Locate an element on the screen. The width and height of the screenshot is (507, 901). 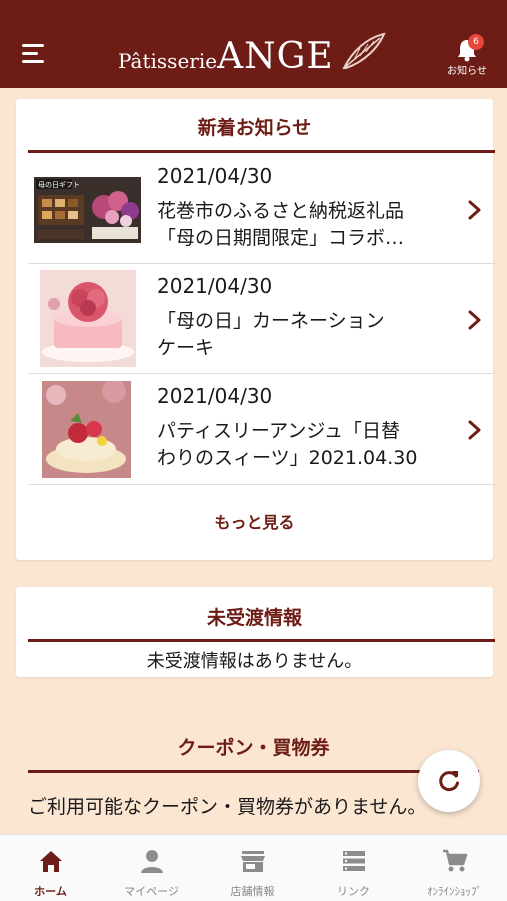
brand-logo: PâtisserieANGE is located at coordinates (252, 54).